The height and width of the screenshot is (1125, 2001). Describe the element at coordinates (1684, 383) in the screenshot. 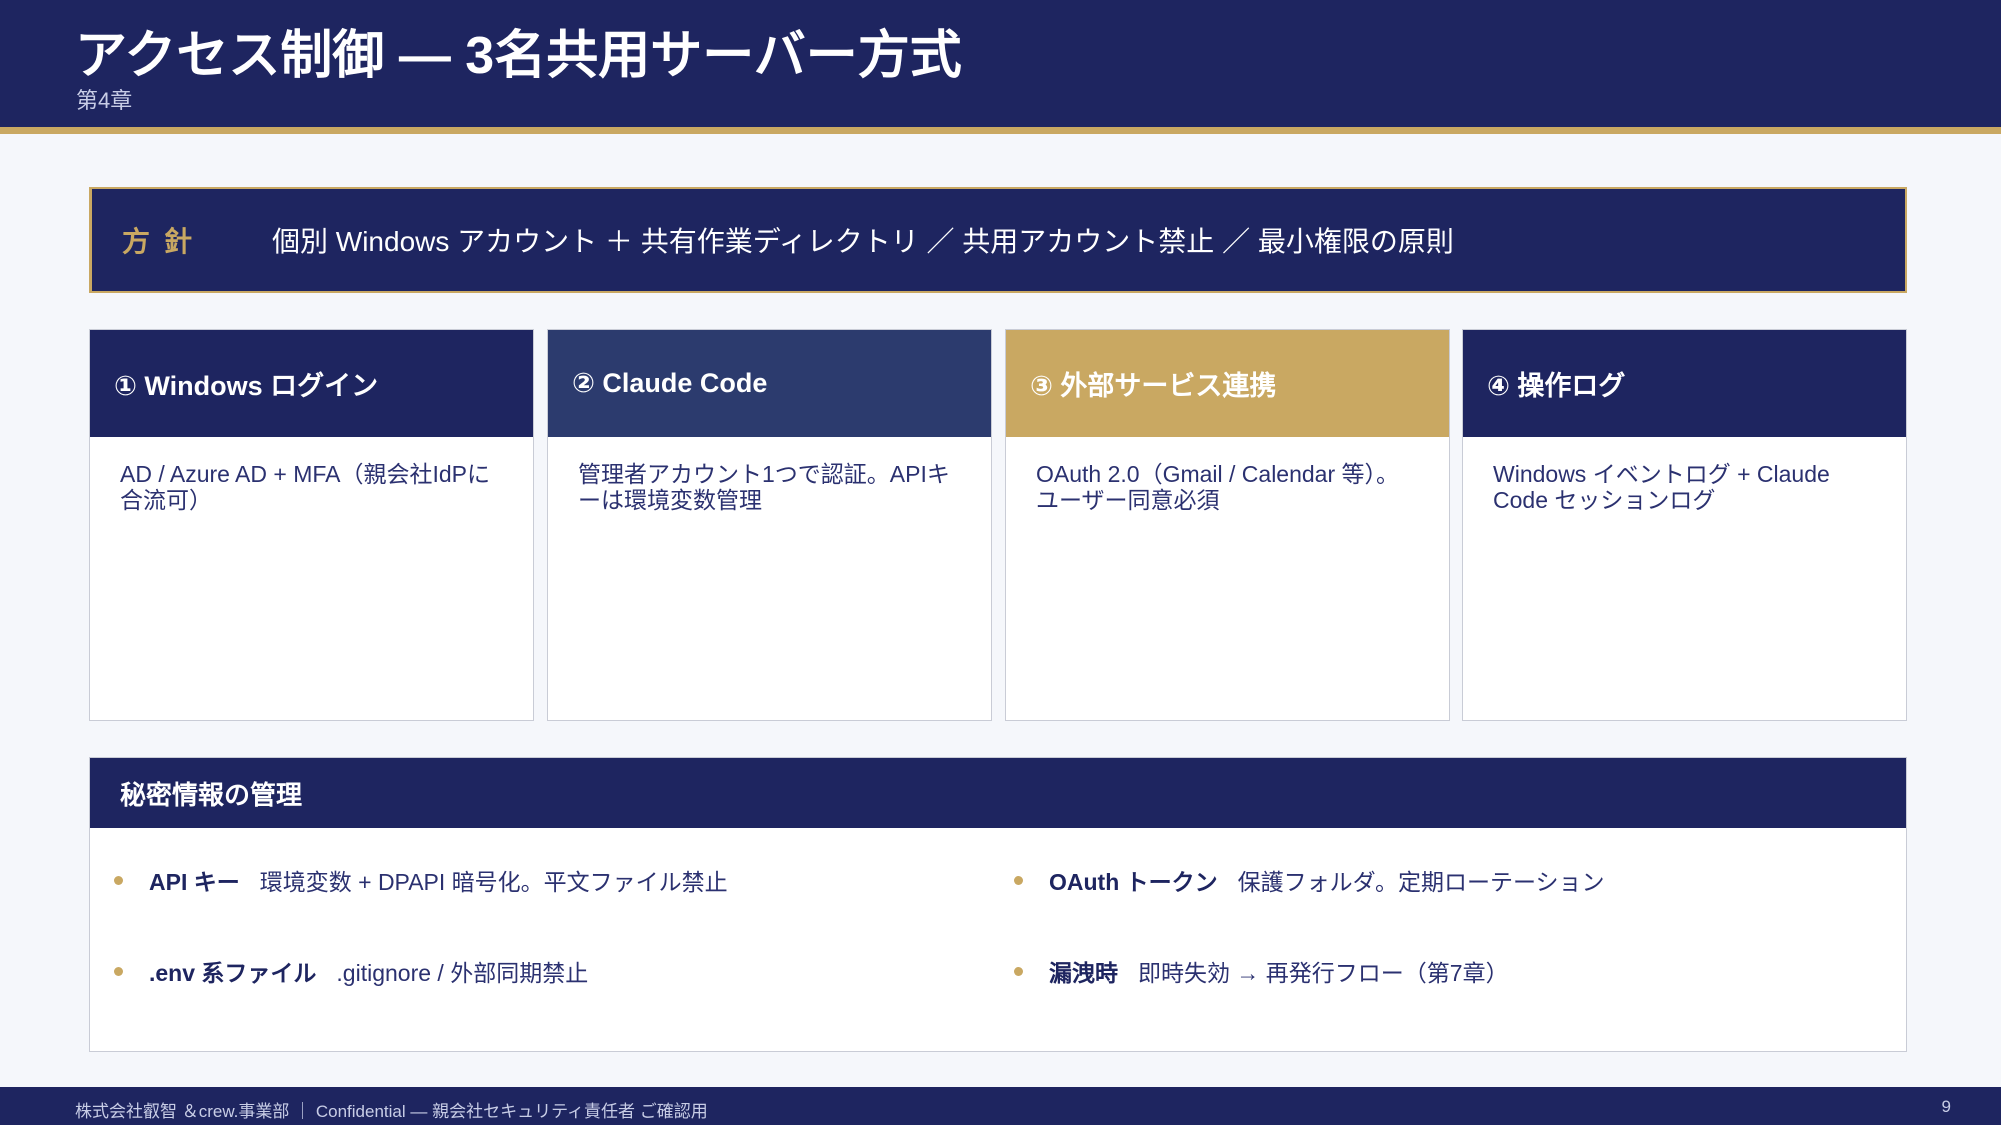

I see `card-title: ④ 操作ログ` at that location.